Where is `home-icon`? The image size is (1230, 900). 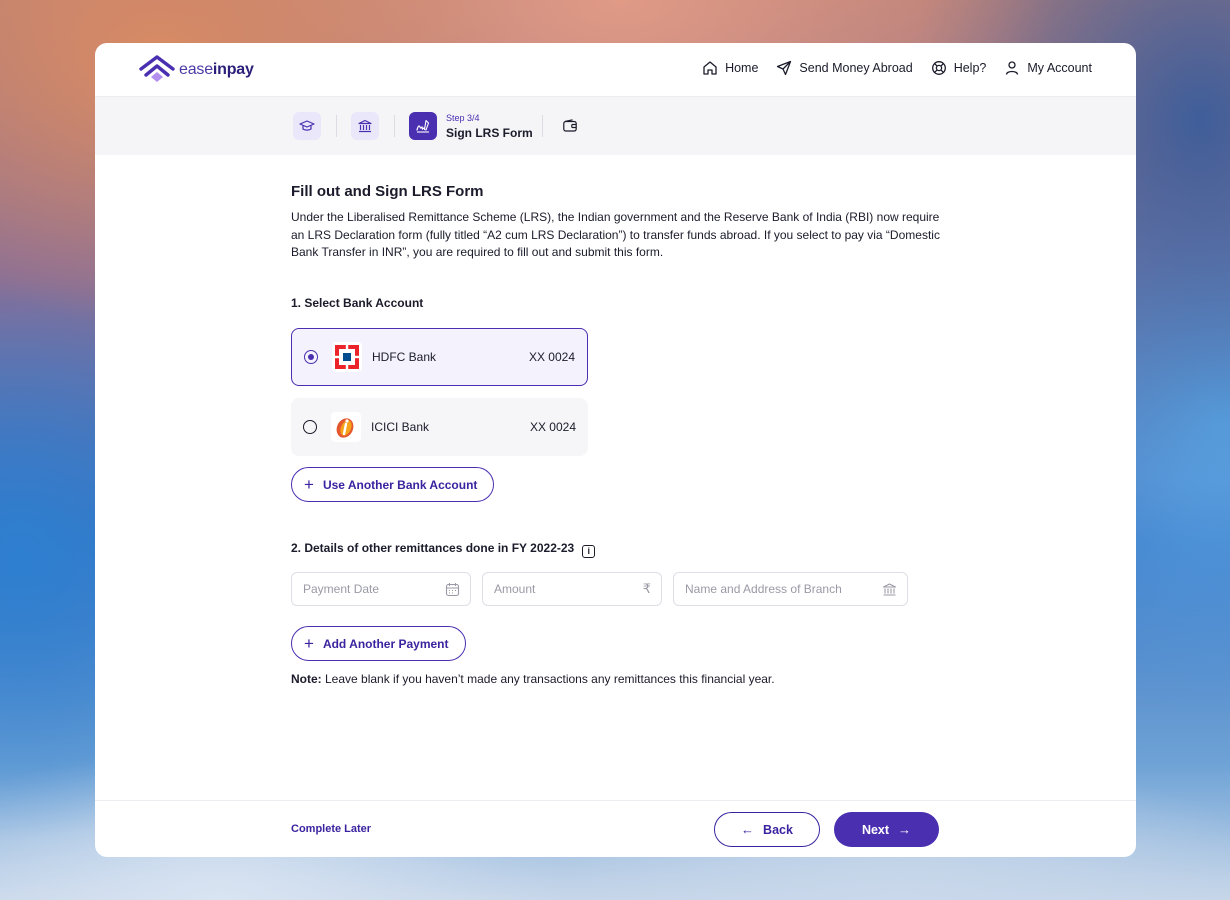 home-icon is located at coordinates (710, 68).